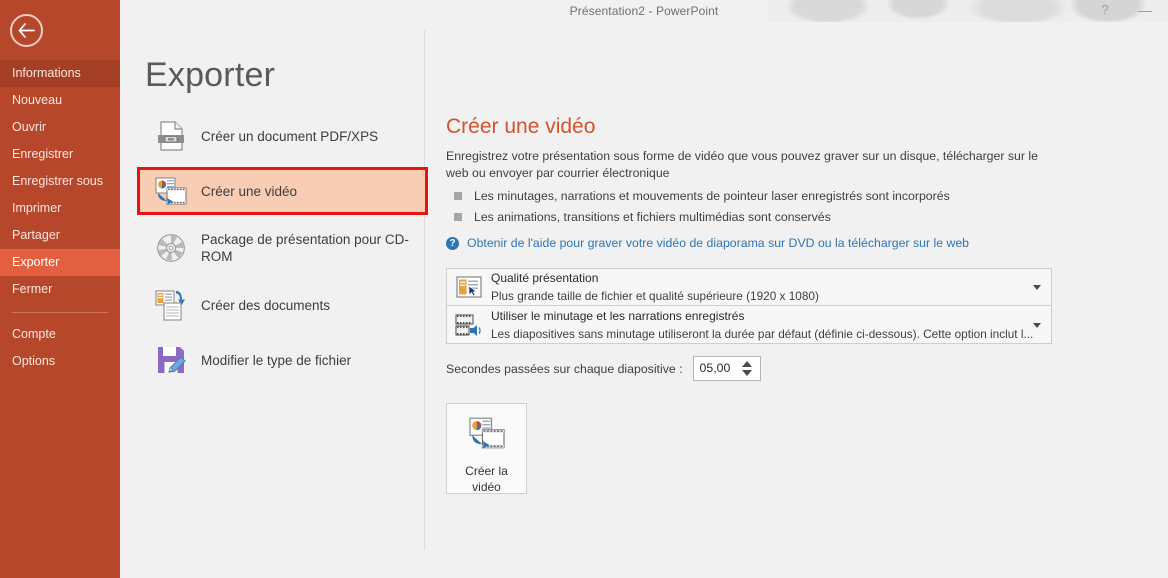 The image size is (1168, 578). What do you see at coordinates (60, 100) in the screenshot?
I see `sidebar-item-nouveau: Nouveau` at bounding box center [60, 100].